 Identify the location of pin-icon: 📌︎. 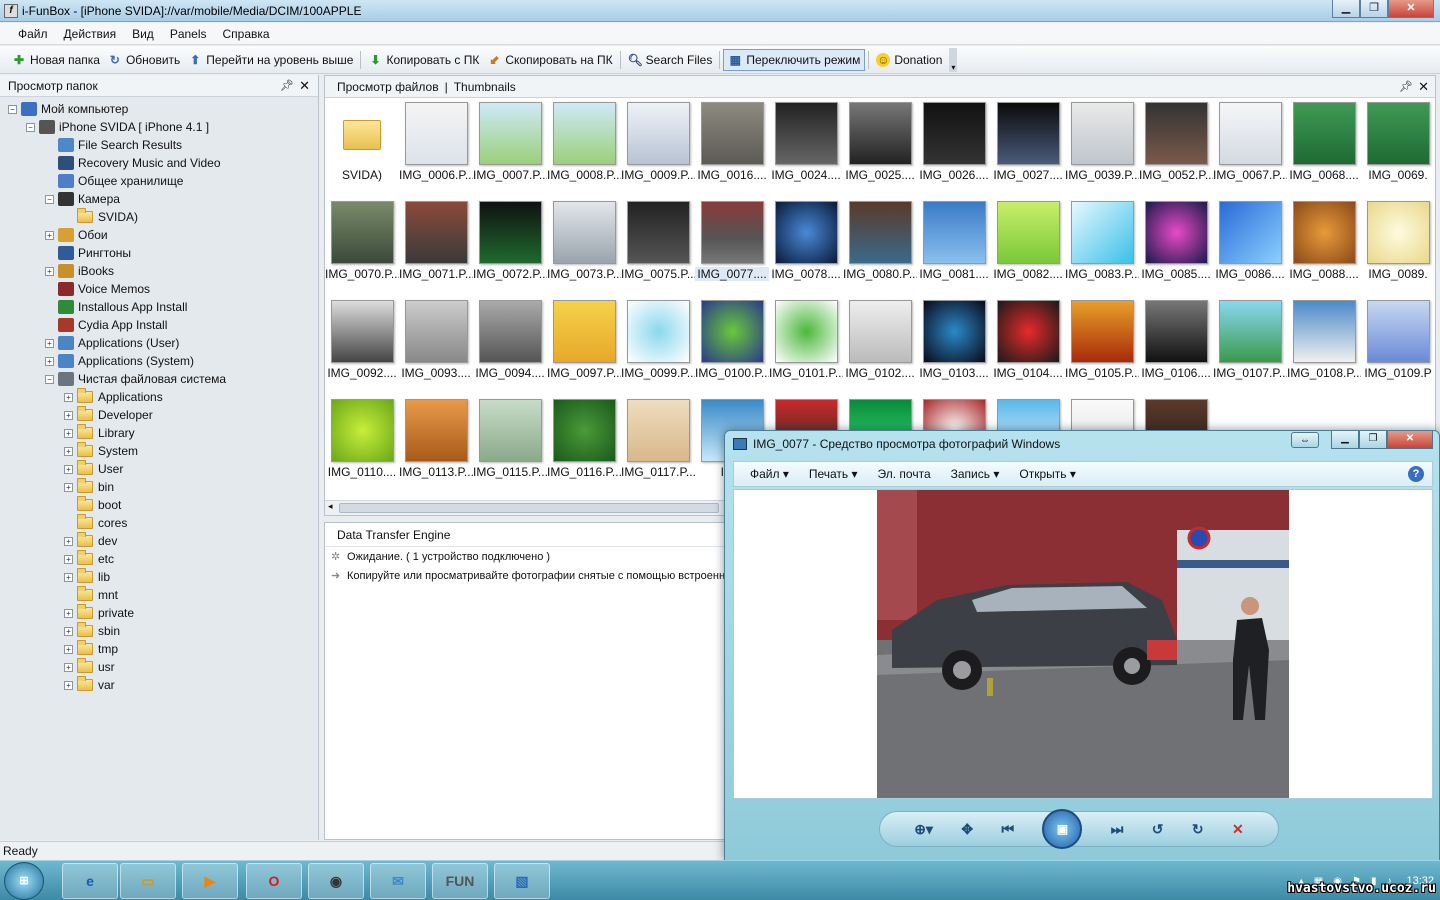
(287, 85).